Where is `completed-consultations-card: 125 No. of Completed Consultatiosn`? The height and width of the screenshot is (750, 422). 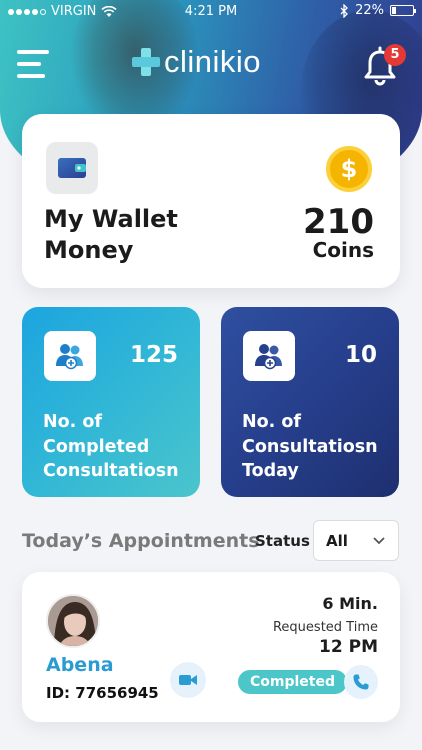 completed-consultations-card: 125 No. of Completed Consultatiosn is located at coordinates (111, 402).